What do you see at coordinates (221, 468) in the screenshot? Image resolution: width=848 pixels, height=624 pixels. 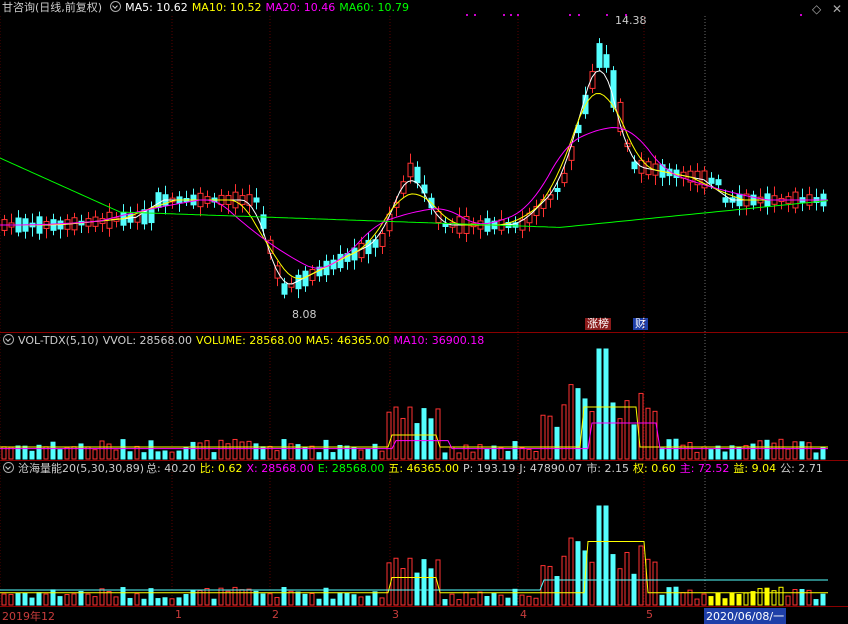 I see `bi-value: 比: 0.62` at bounding box center [221, 468].